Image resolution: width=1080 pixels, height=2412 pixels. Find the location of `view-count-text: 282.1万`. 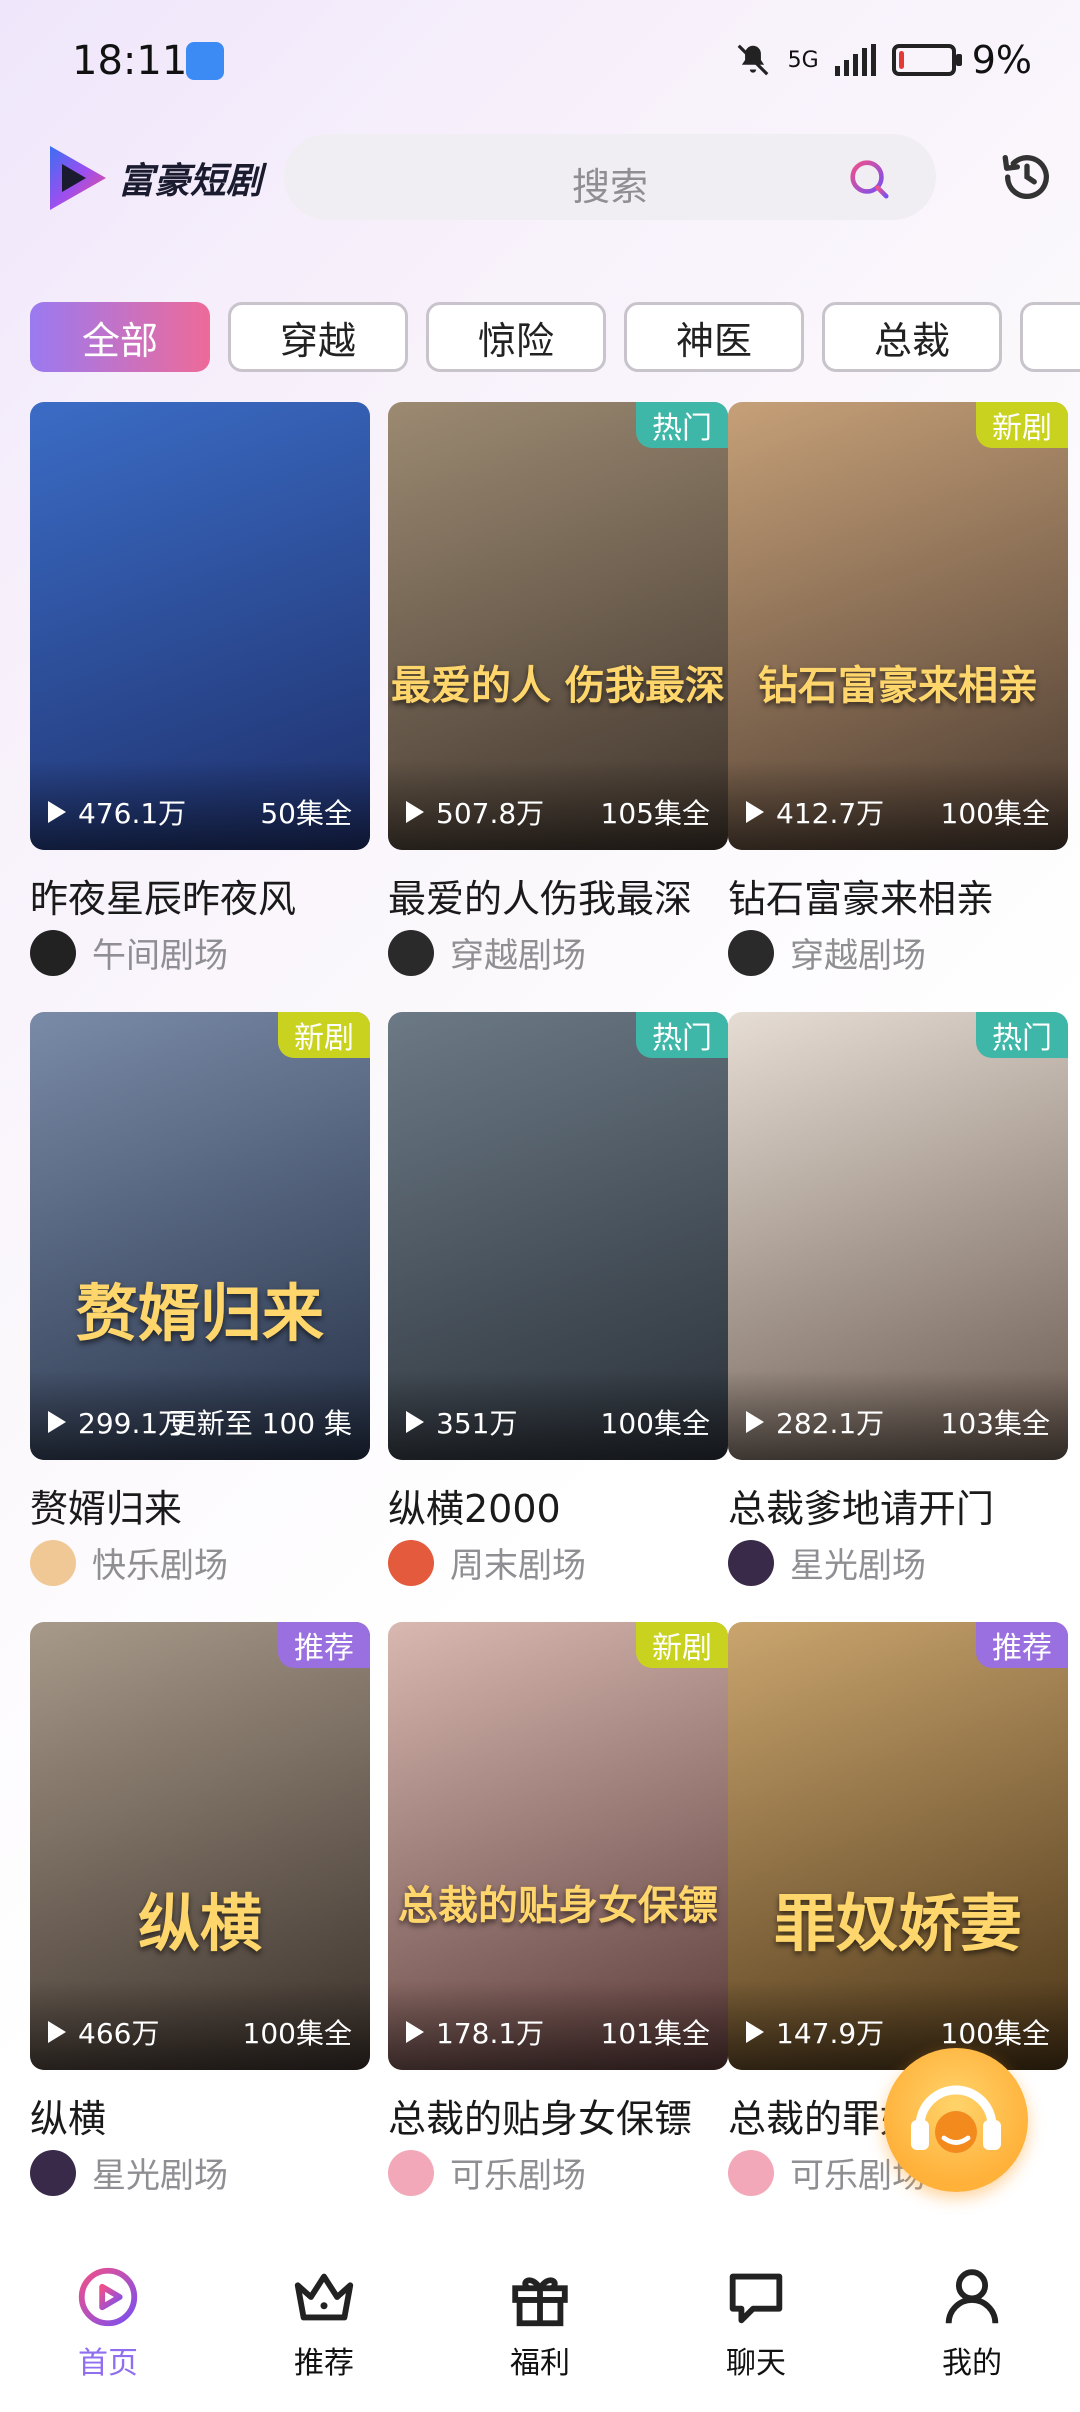

view-count-text: 282.1万 is located at coordinates (830, 1423).